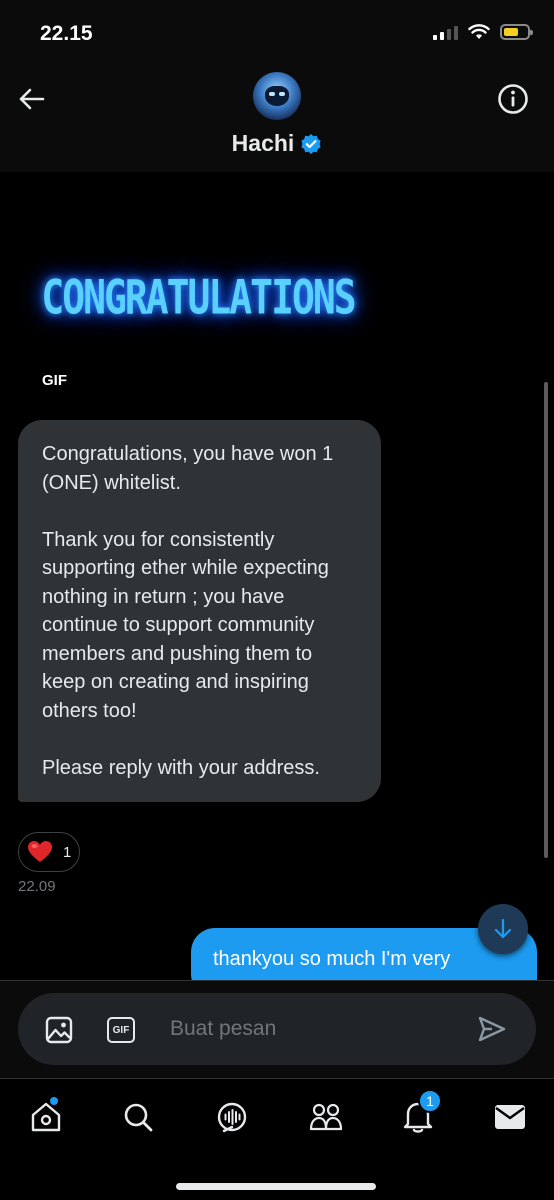 The image size is (554, 1200). Describe the element at coordinates (277, 32) in the screenshot. I see `status-bar: 22.15` at that location.